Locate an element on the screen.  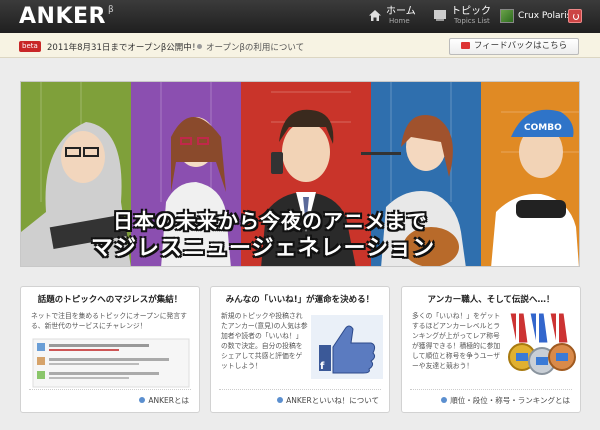
nav-home: ホーム Home is located at coordinates (401, 16).